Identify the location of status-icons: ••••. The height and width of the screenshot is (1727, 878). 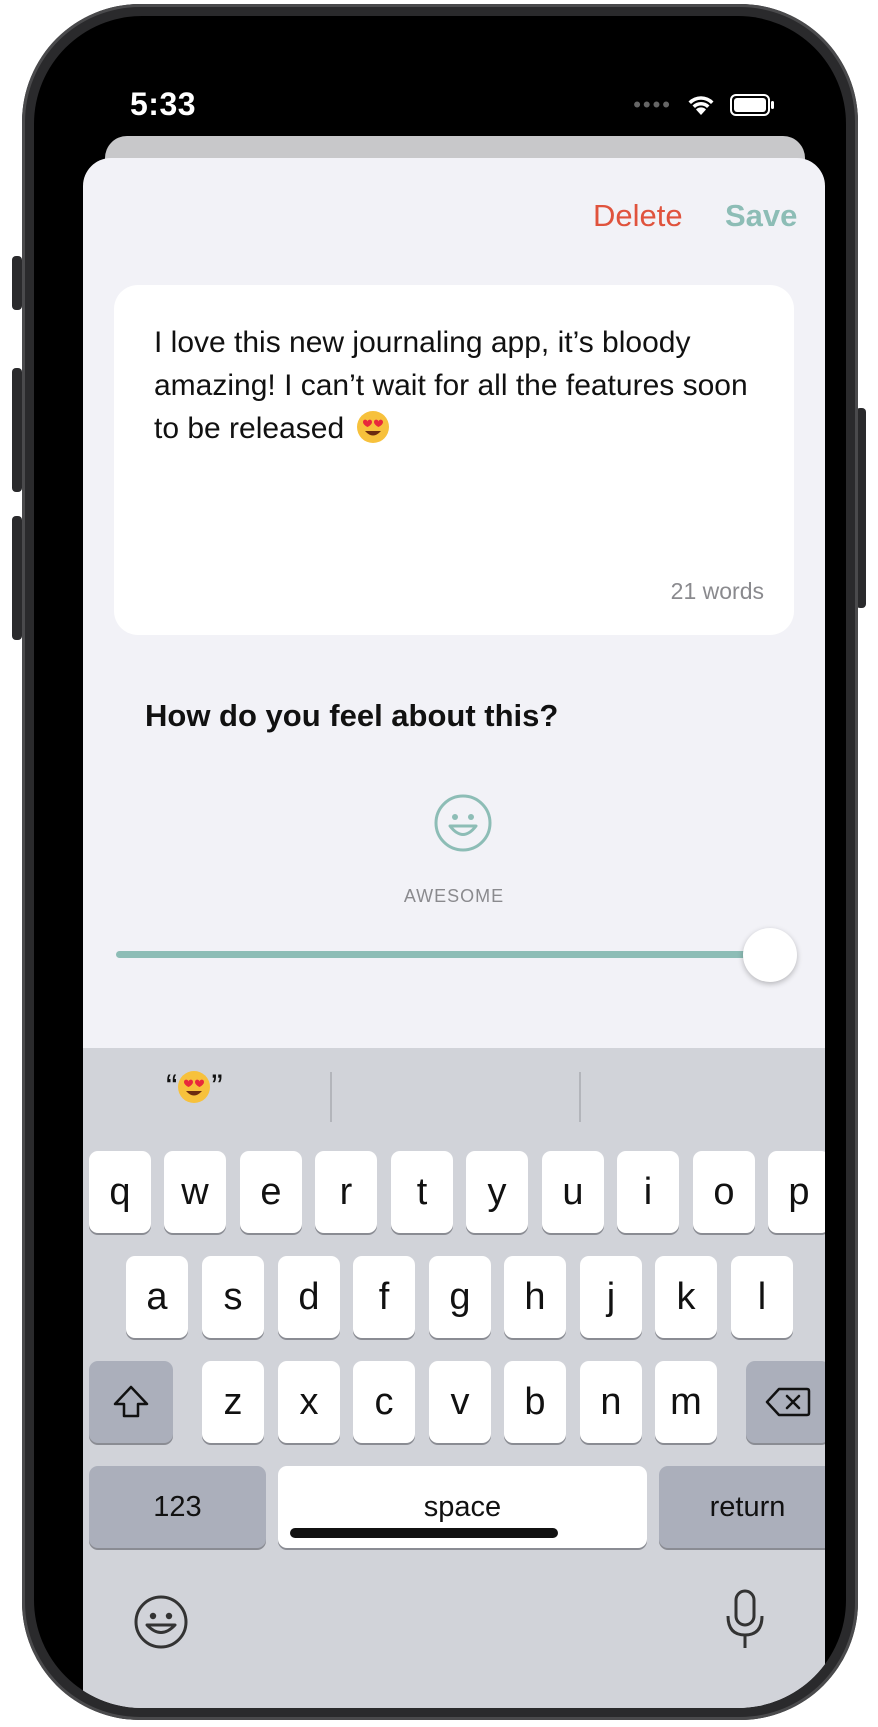
(704, 105).